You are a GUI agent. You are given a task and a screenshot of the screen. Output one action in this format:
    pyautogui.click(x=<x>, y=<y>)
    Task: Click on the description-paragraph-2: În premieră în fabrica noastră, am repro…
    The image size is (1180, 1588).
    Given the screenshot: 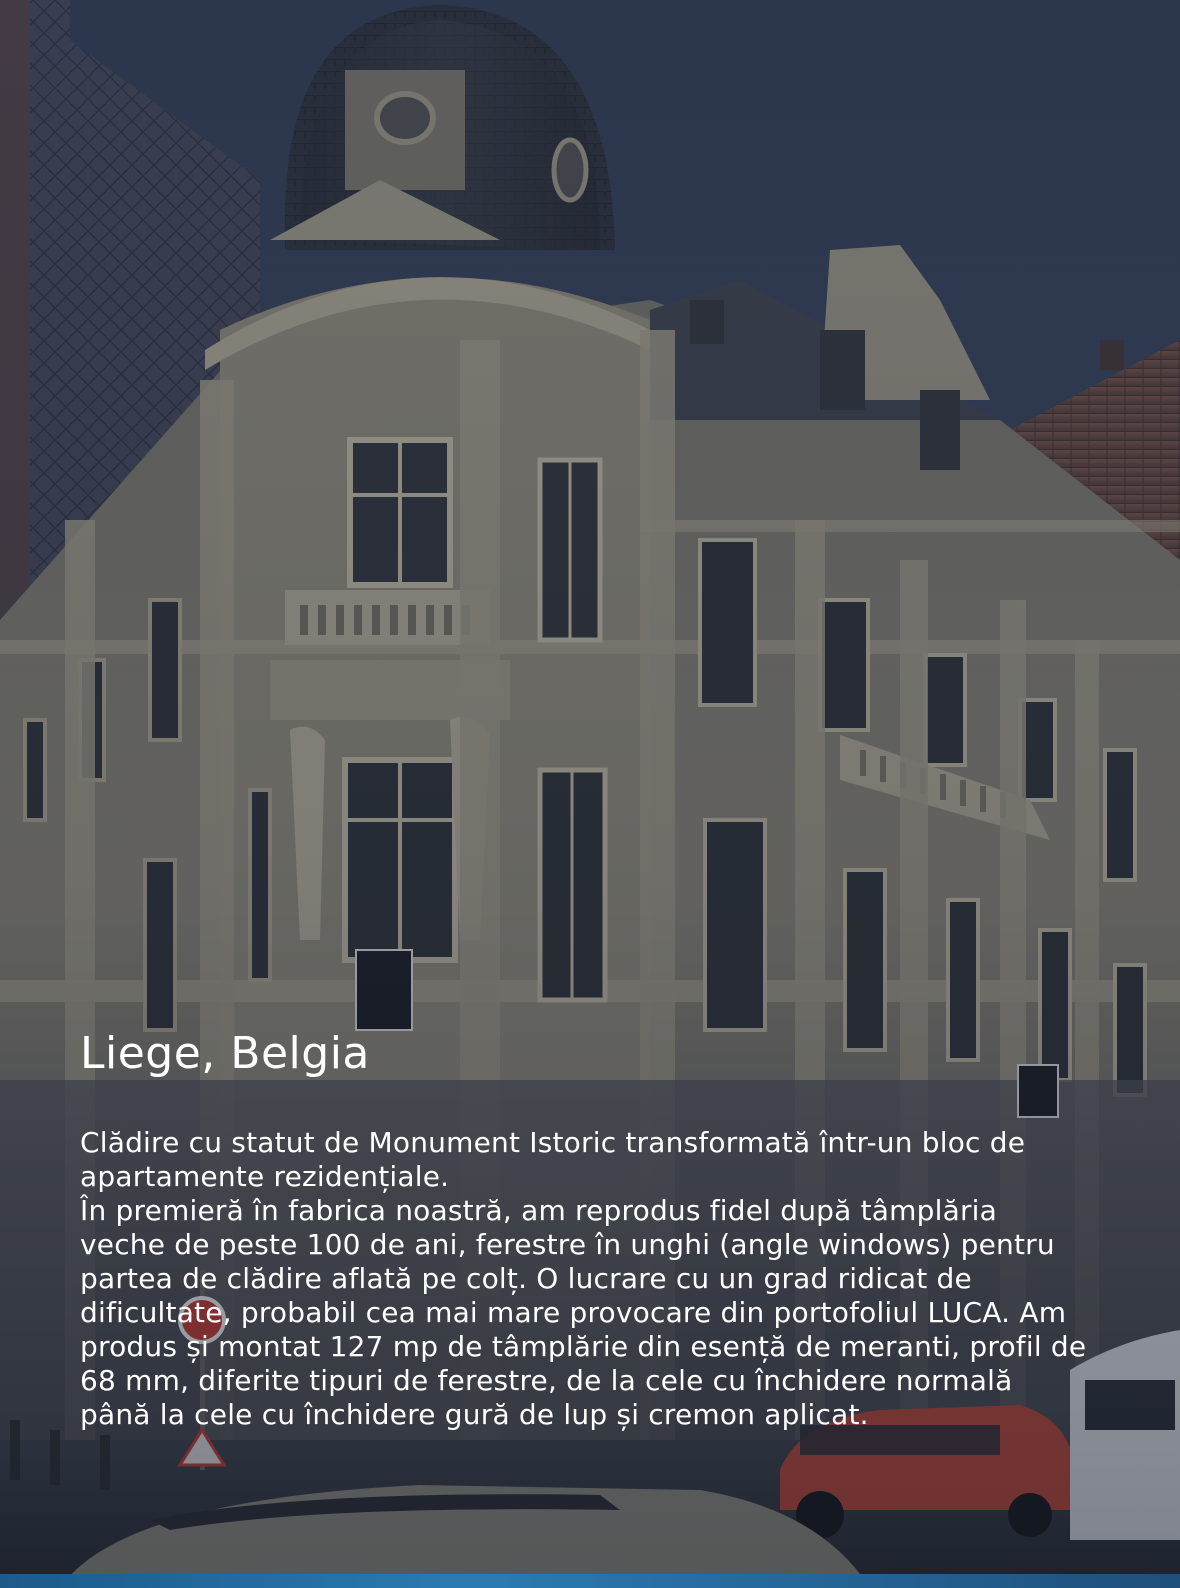 What is the action you would take?
    pyautogui.click(x=583, y=1313)
    